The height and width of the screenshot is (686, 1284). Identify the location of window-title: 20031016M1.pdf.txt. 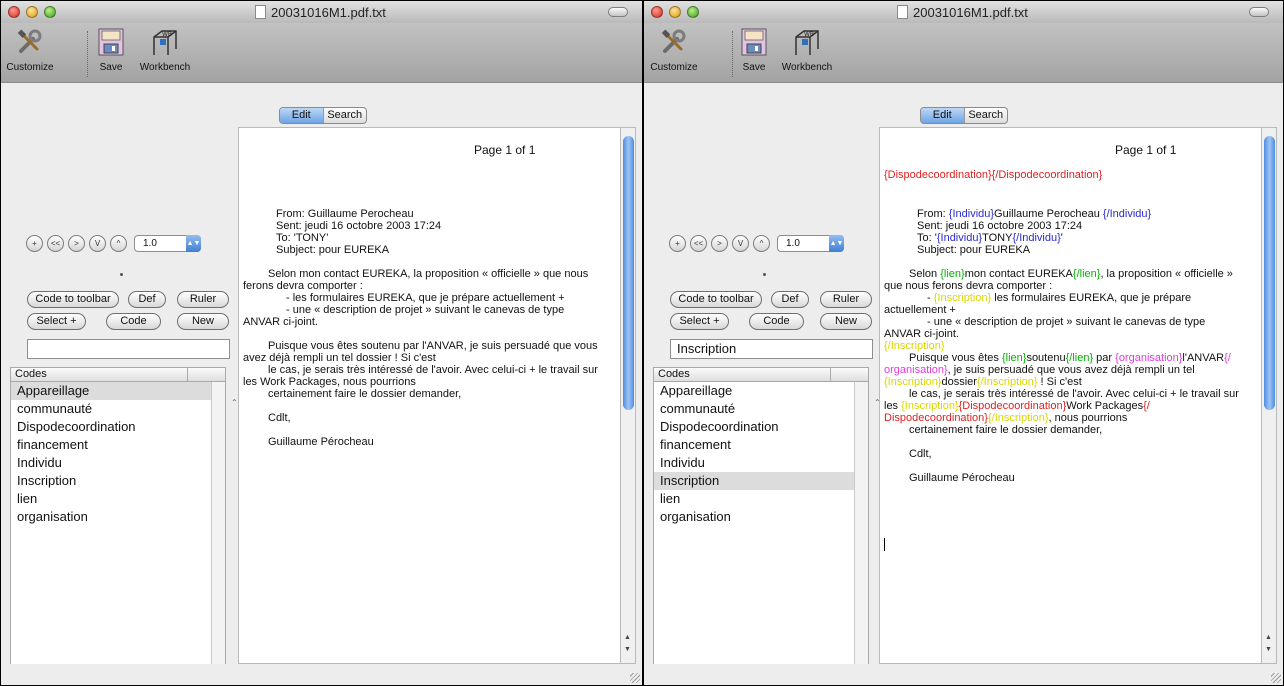
(970, 12).